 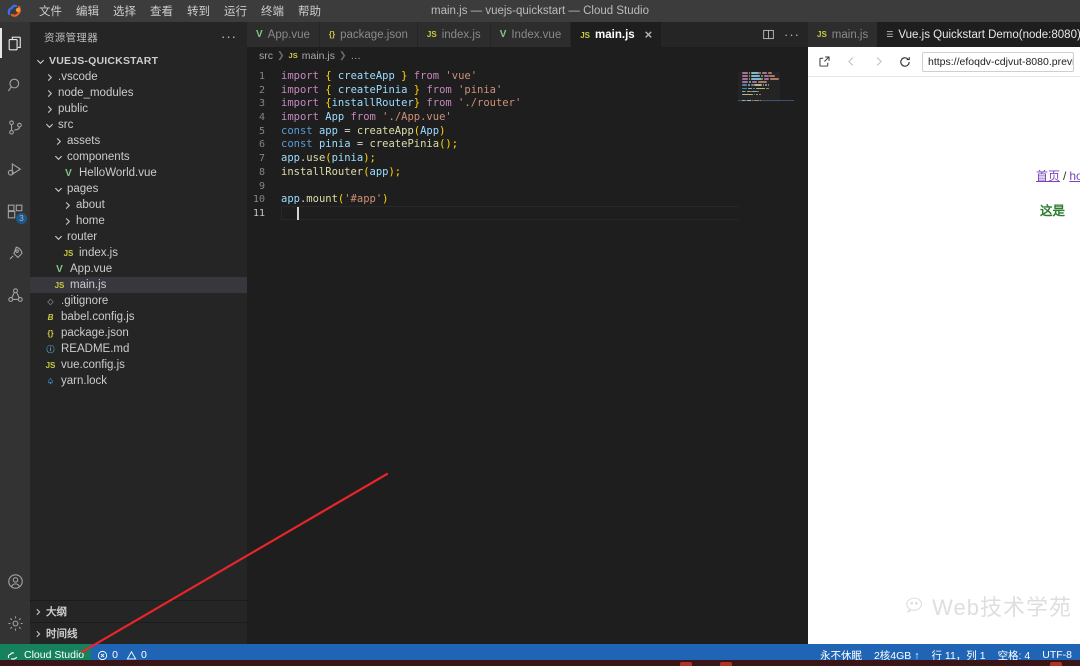 What do you see at coordinates (138, 633) in the screenshot?
I see `sidebar-section-timeline: 时间线` at bounding box center [138, 633].